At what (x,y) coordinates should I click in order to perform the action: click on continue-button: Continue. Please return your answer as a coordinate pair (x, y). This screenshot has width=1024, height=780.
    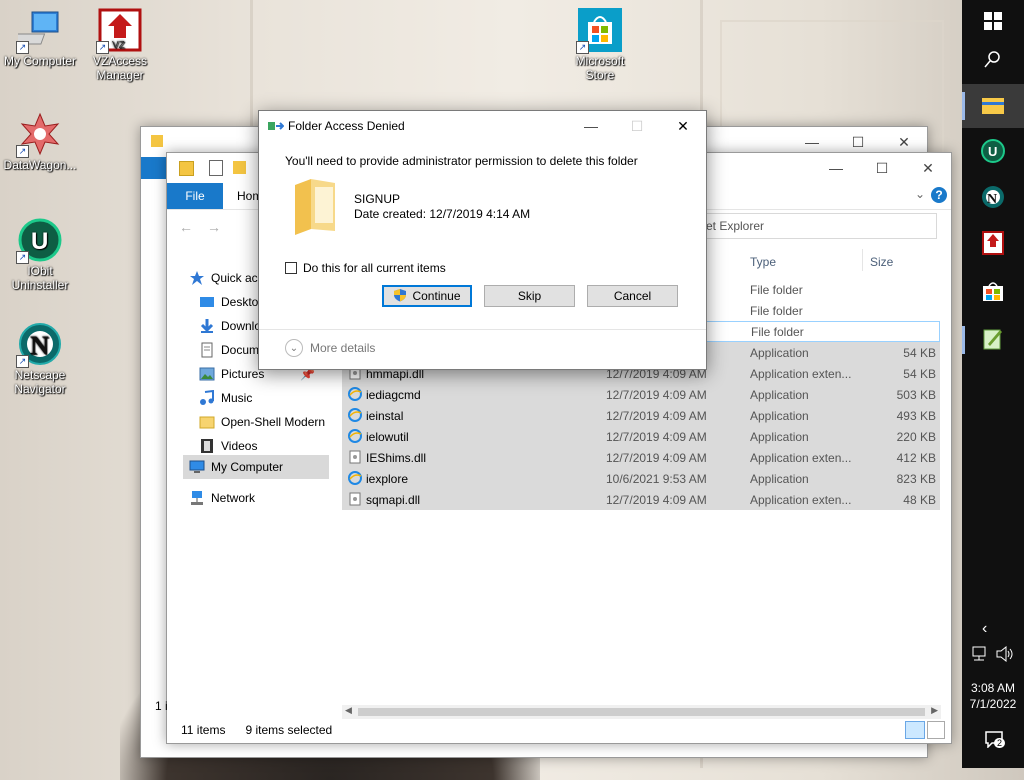
    Looking at the image, I should click on (427, 296).